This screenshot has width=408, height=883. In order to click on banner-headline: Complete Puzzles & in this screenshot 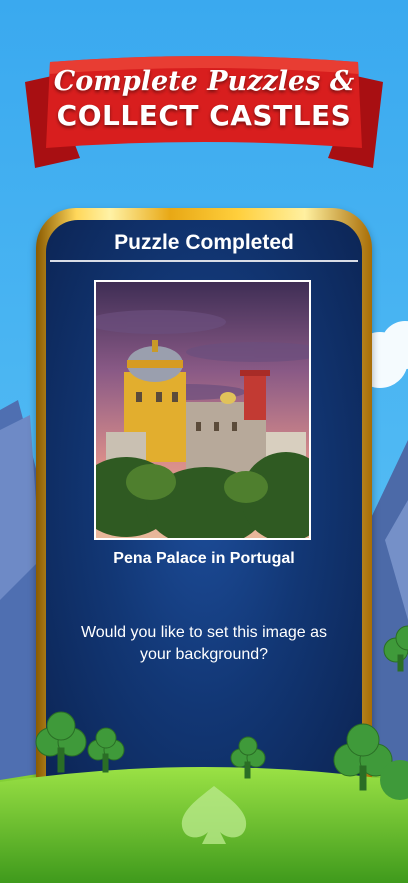, I will do `click(204, 81)`.